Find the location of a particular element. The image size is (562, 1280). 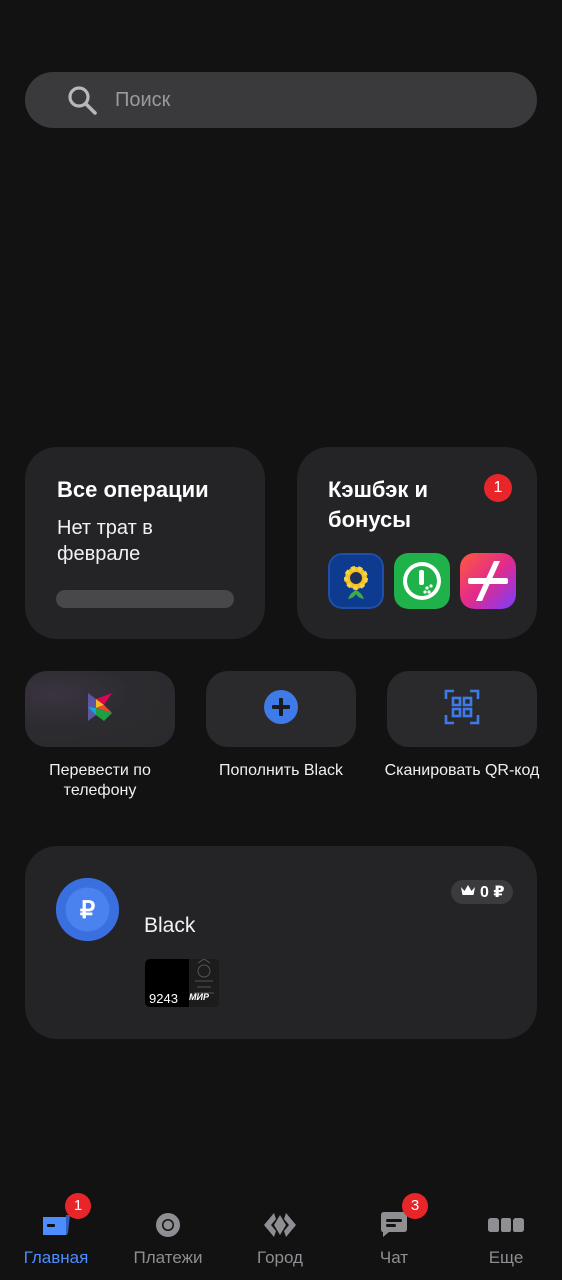

search-icon is located at coordinates (82, 100).